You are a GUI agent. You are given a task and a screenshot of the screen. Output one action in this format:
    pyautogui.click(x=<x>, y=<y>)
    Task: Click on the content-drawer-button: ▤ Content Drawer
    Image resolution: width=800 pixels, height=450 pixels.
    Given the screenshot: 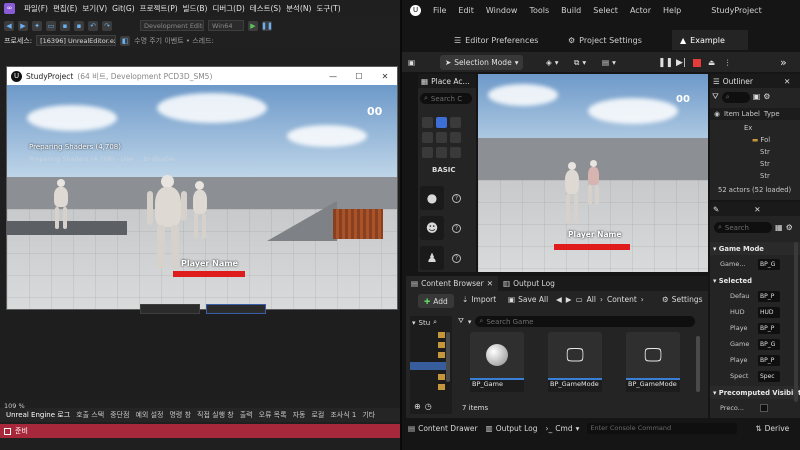 What is the action you would take?
    pyautogui.click(x=443, y=428)
    